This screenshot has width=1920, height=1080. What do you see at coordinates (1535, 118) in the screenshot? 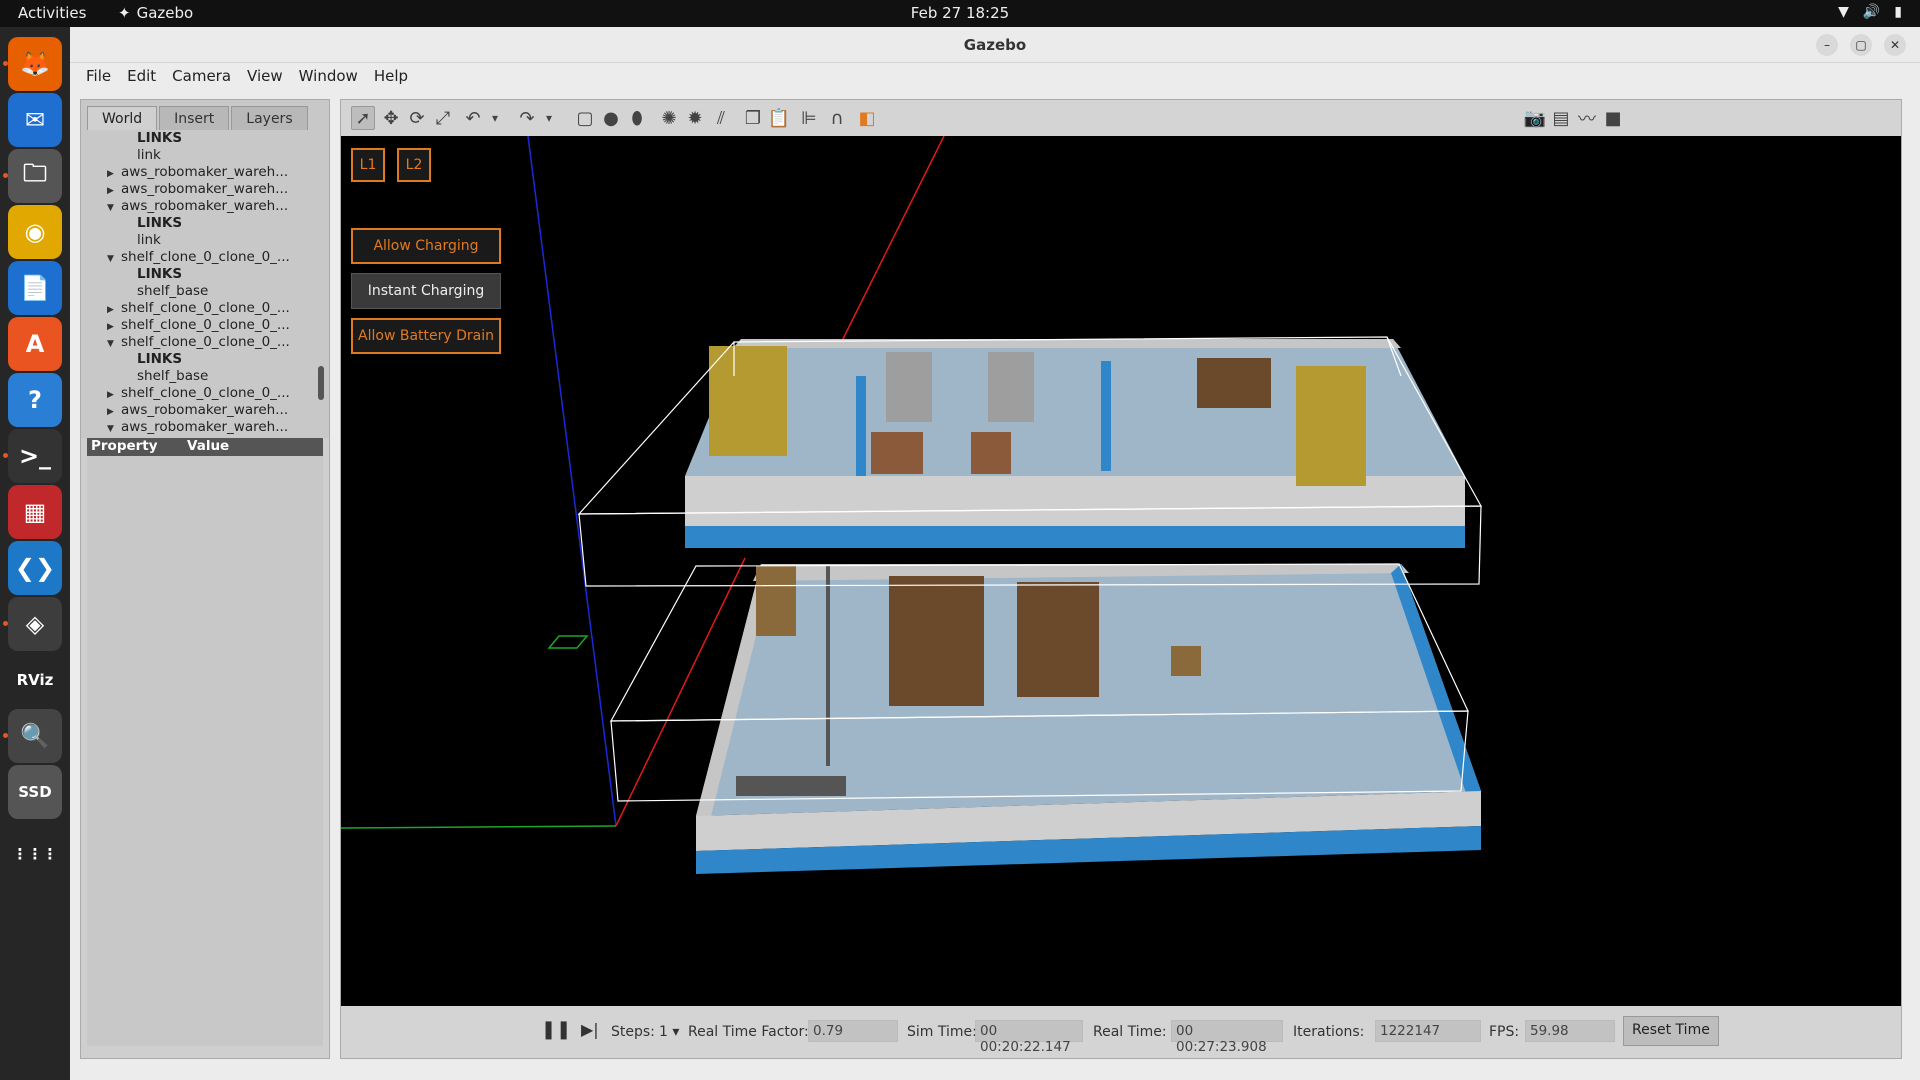
I see `screenshot-icon: 📷` at bounding box center [1535, 118].